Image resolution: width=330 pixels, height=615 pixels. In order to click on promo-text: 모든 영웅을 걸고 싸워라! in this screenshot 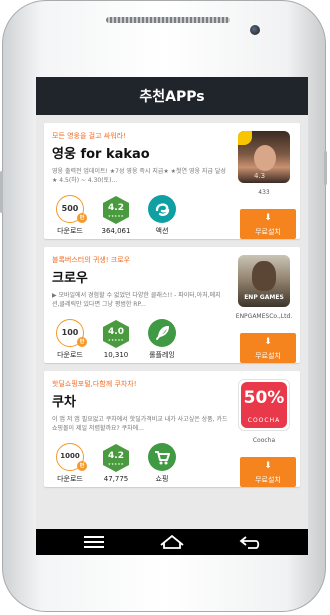, I will do `click(89, 136)`.